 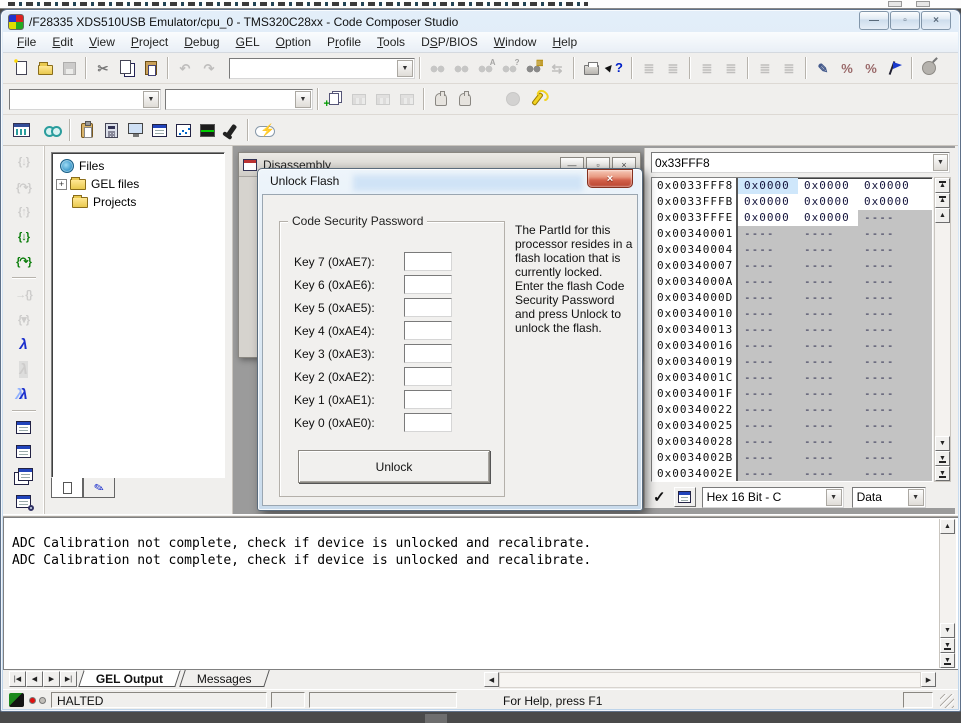 I want to click on memory-row: 0x00340007 ---- ---- ----, so click(x=792, y=266).